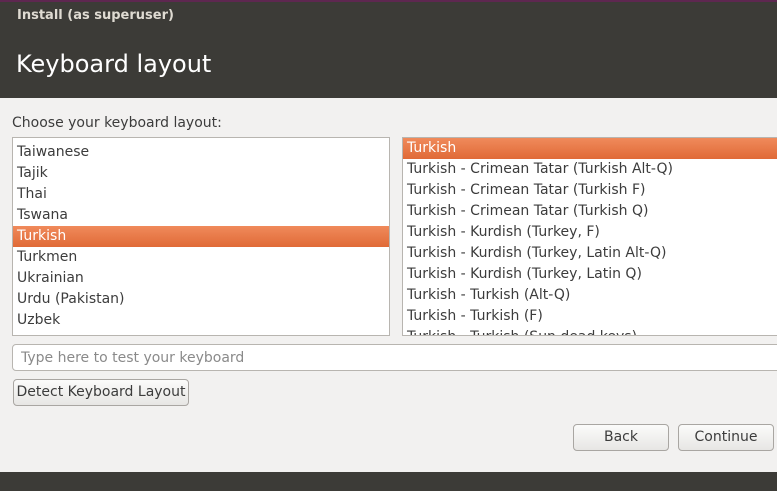 This screenshot has width=777, height=491. Describe the element at coordinates (95, 15) in the screenshot. I see `window-title: Install (as superuser)` at that location.